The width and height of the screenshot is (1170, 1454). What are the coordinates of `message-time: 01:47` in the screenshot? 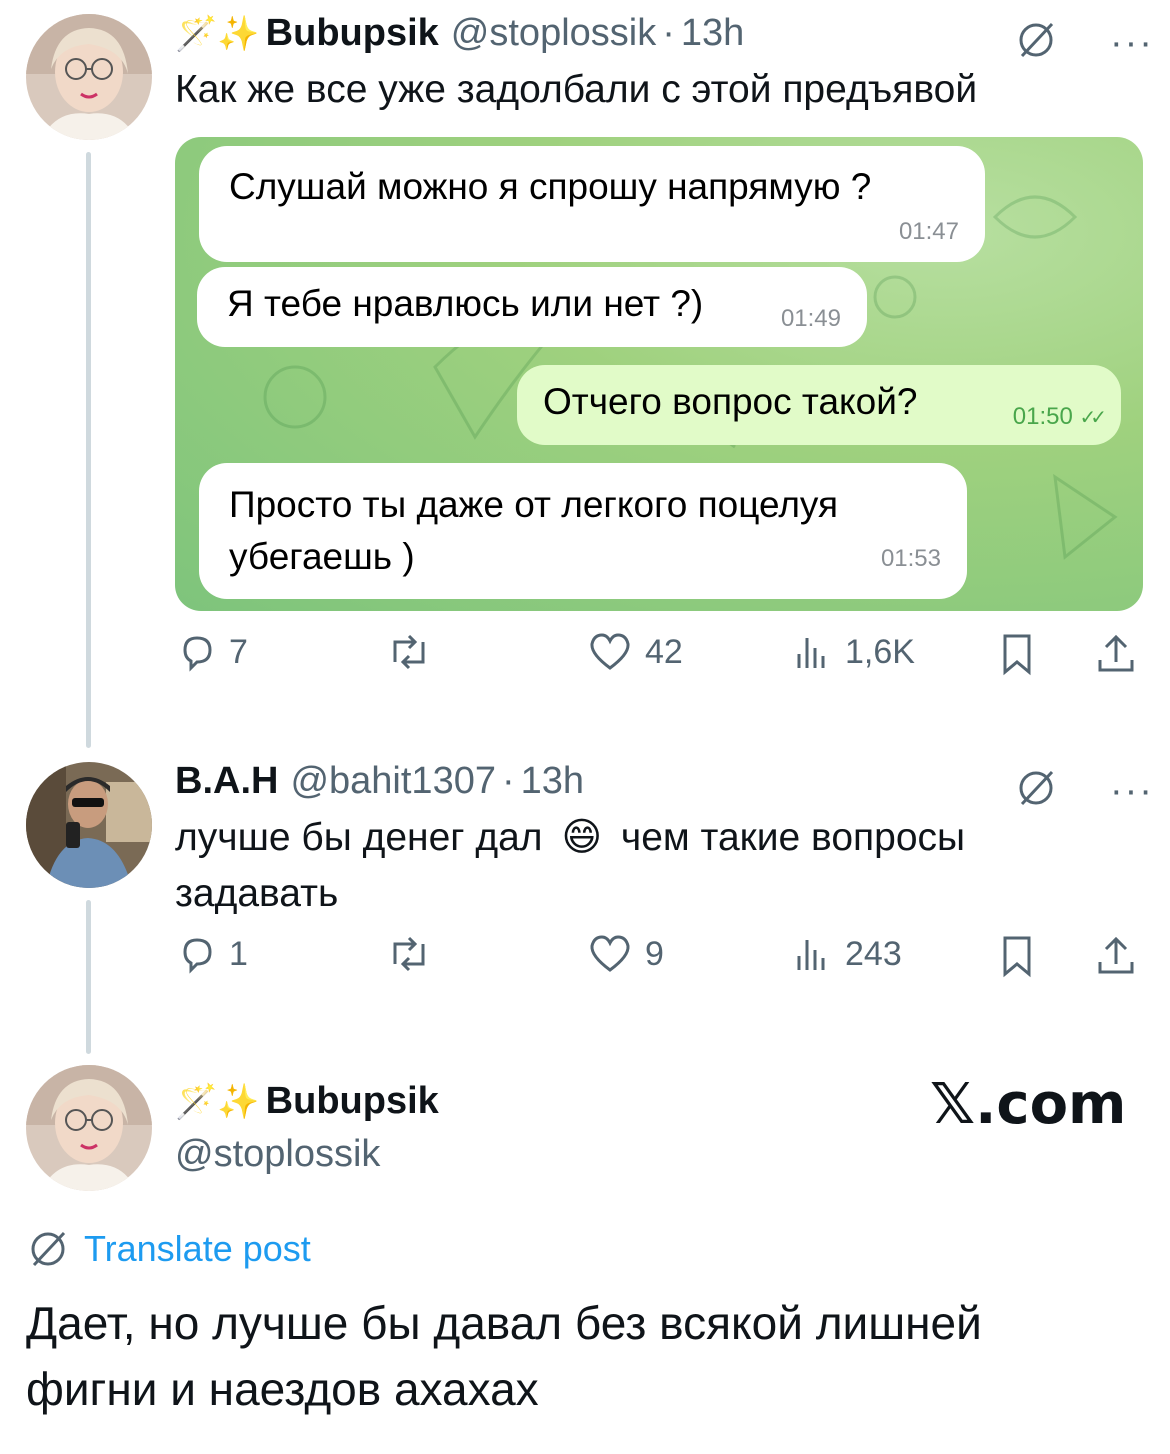 It's located at (928, 231).